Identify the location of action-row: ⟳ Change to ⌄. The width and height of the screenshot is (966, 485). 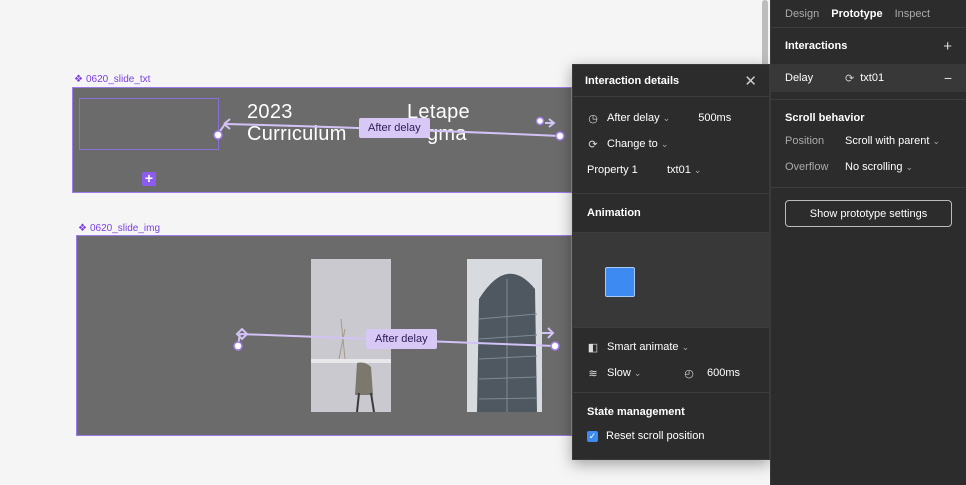
(671, 144).